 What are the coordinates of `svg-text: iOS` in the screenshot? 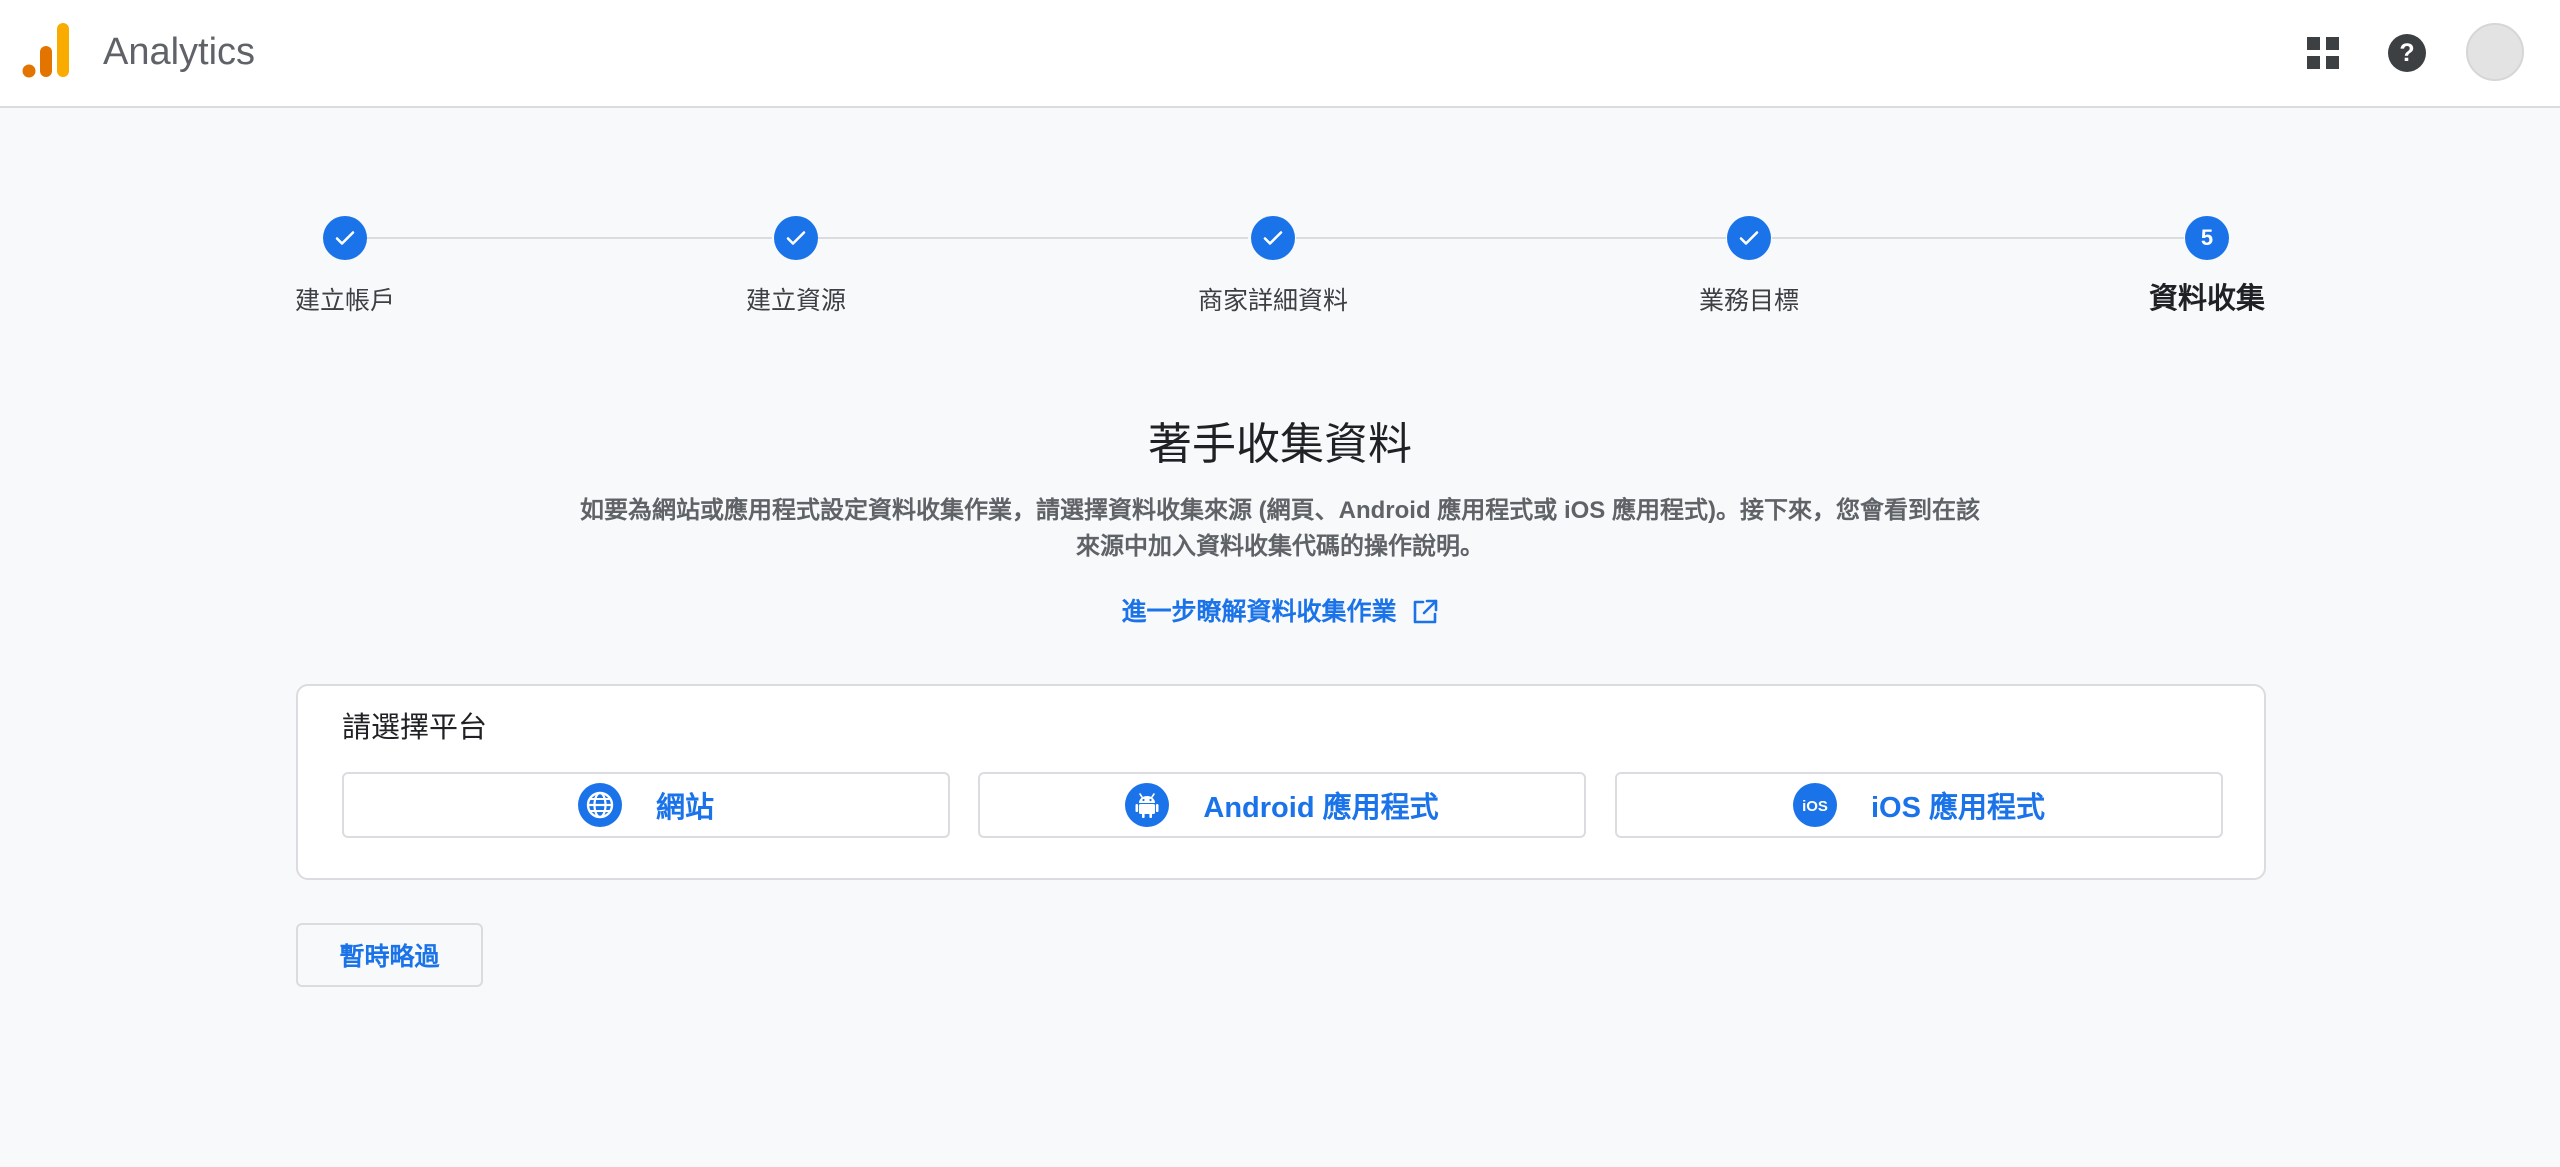 It's located at (1815, 806).